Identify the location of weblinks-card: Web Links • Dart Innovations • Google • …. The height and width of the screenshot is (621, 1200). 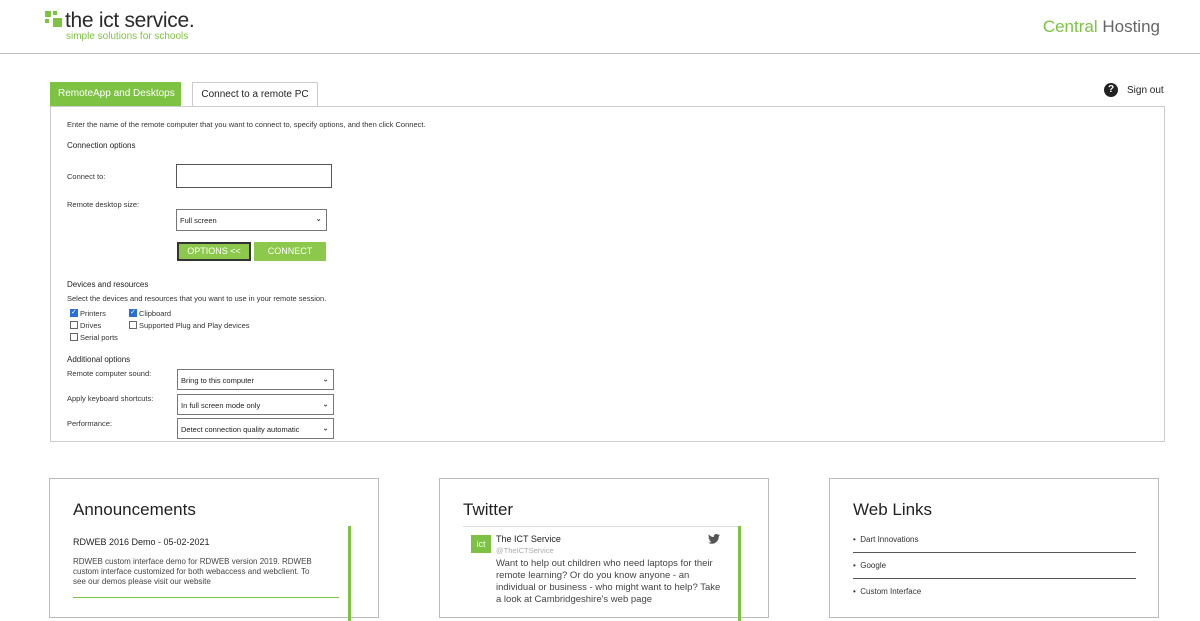
(994, 548).